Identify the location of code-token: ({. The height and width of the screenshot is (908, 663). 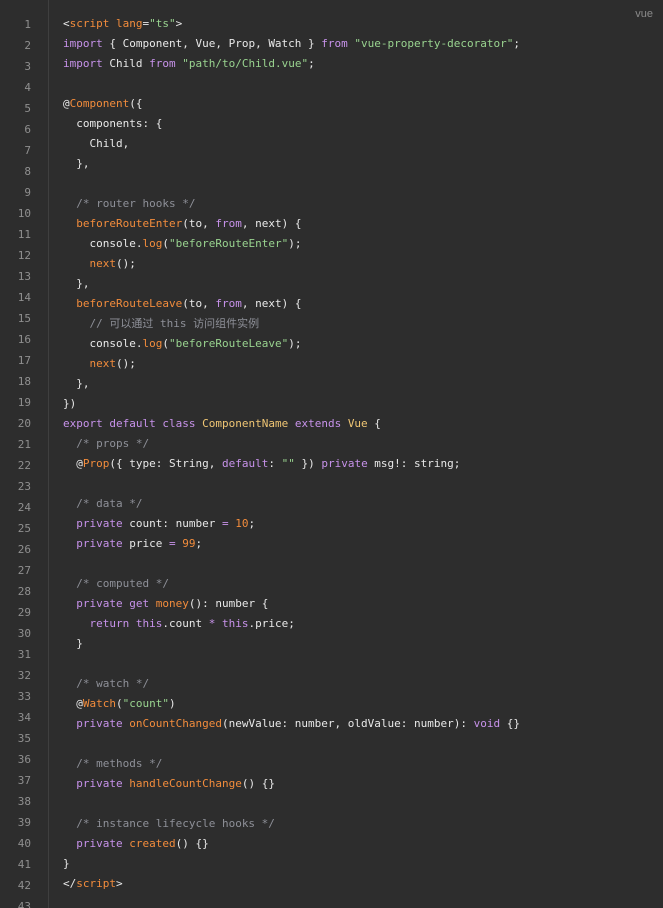
(136, 103).